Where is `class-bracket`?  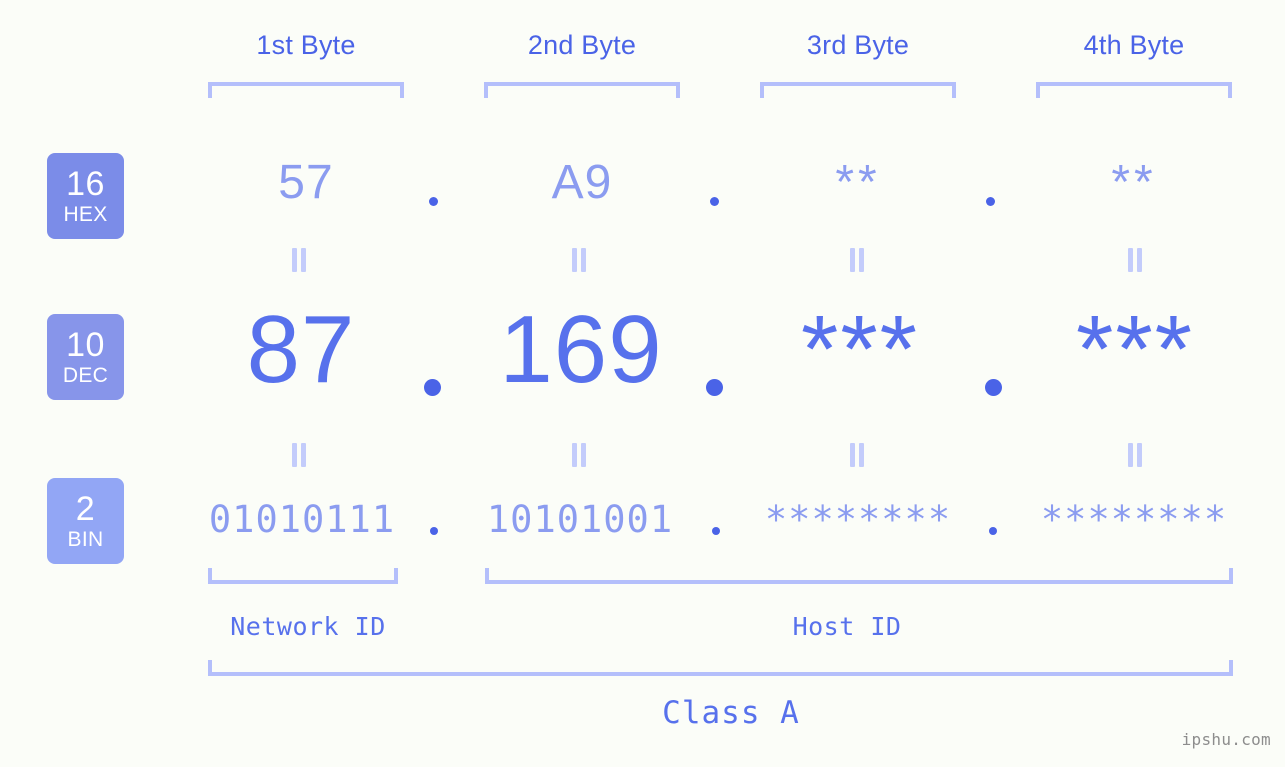
class-bracket is located at coordinates (720, 668).